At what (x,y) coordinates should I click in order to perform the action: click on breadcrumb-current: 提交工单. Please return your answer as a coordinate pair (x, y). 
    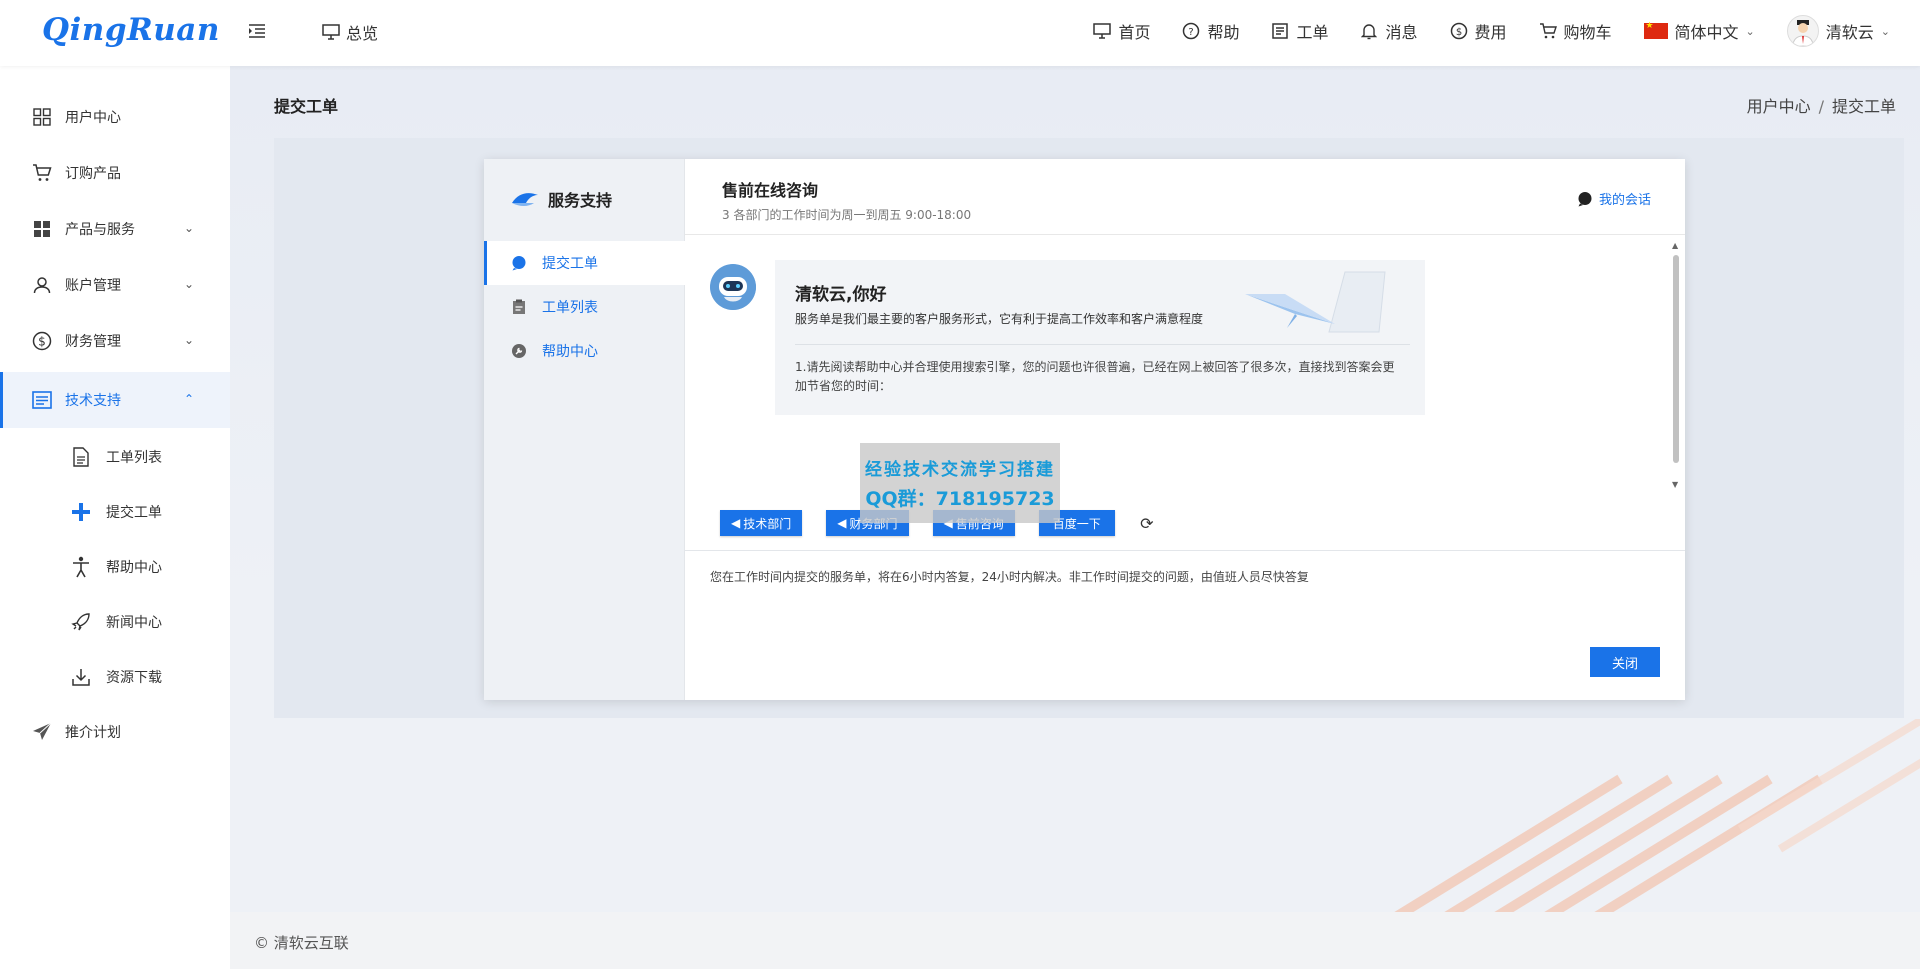
    Looking at the image, I should click on (1863, 106).